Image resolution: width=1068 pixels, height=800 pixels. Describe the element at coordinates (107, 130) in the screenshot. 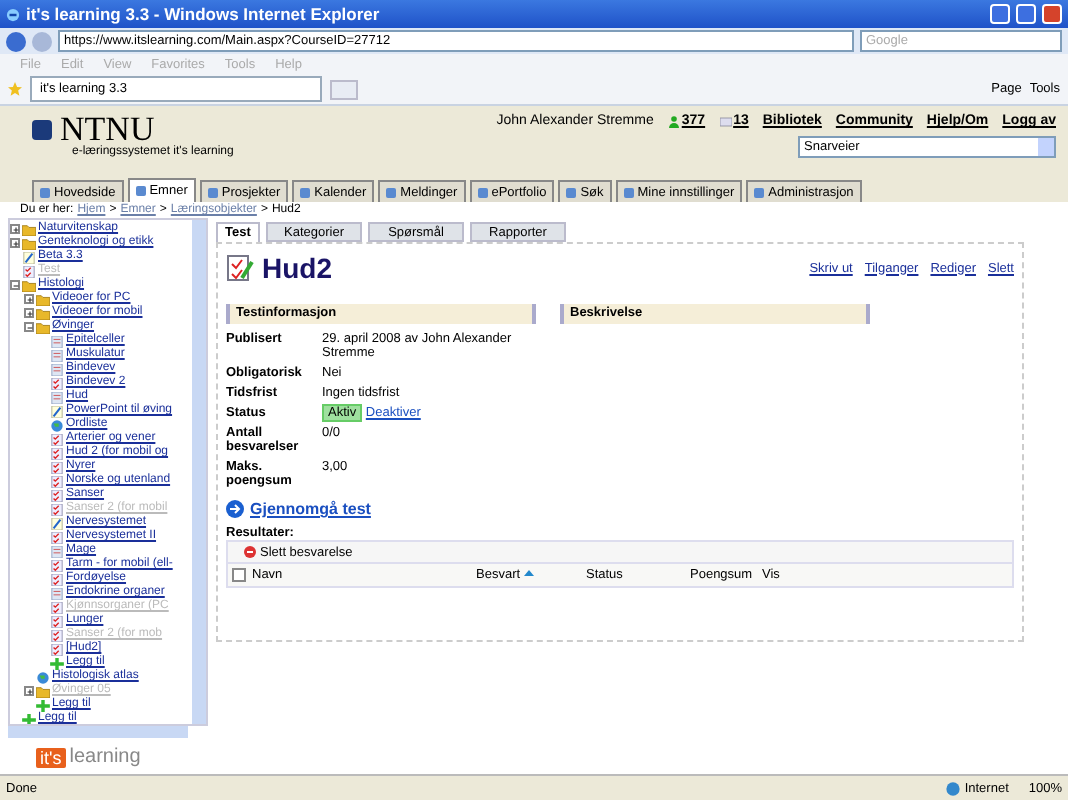

I see `logo-text: NTNU` at that location.